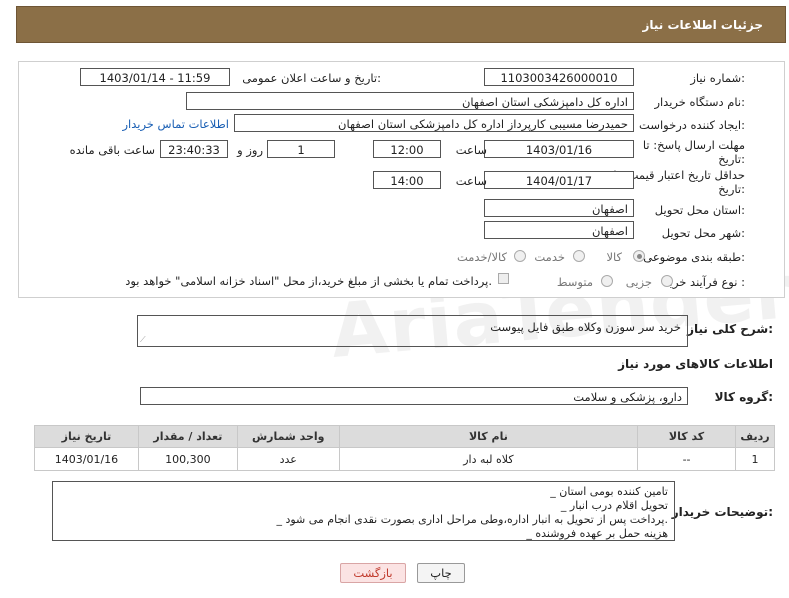 The image size is (789, 598). What do you see at coordinates (520, 256) in the screenshot?
I see `category-both-radio` at bounding box center [520, 256].